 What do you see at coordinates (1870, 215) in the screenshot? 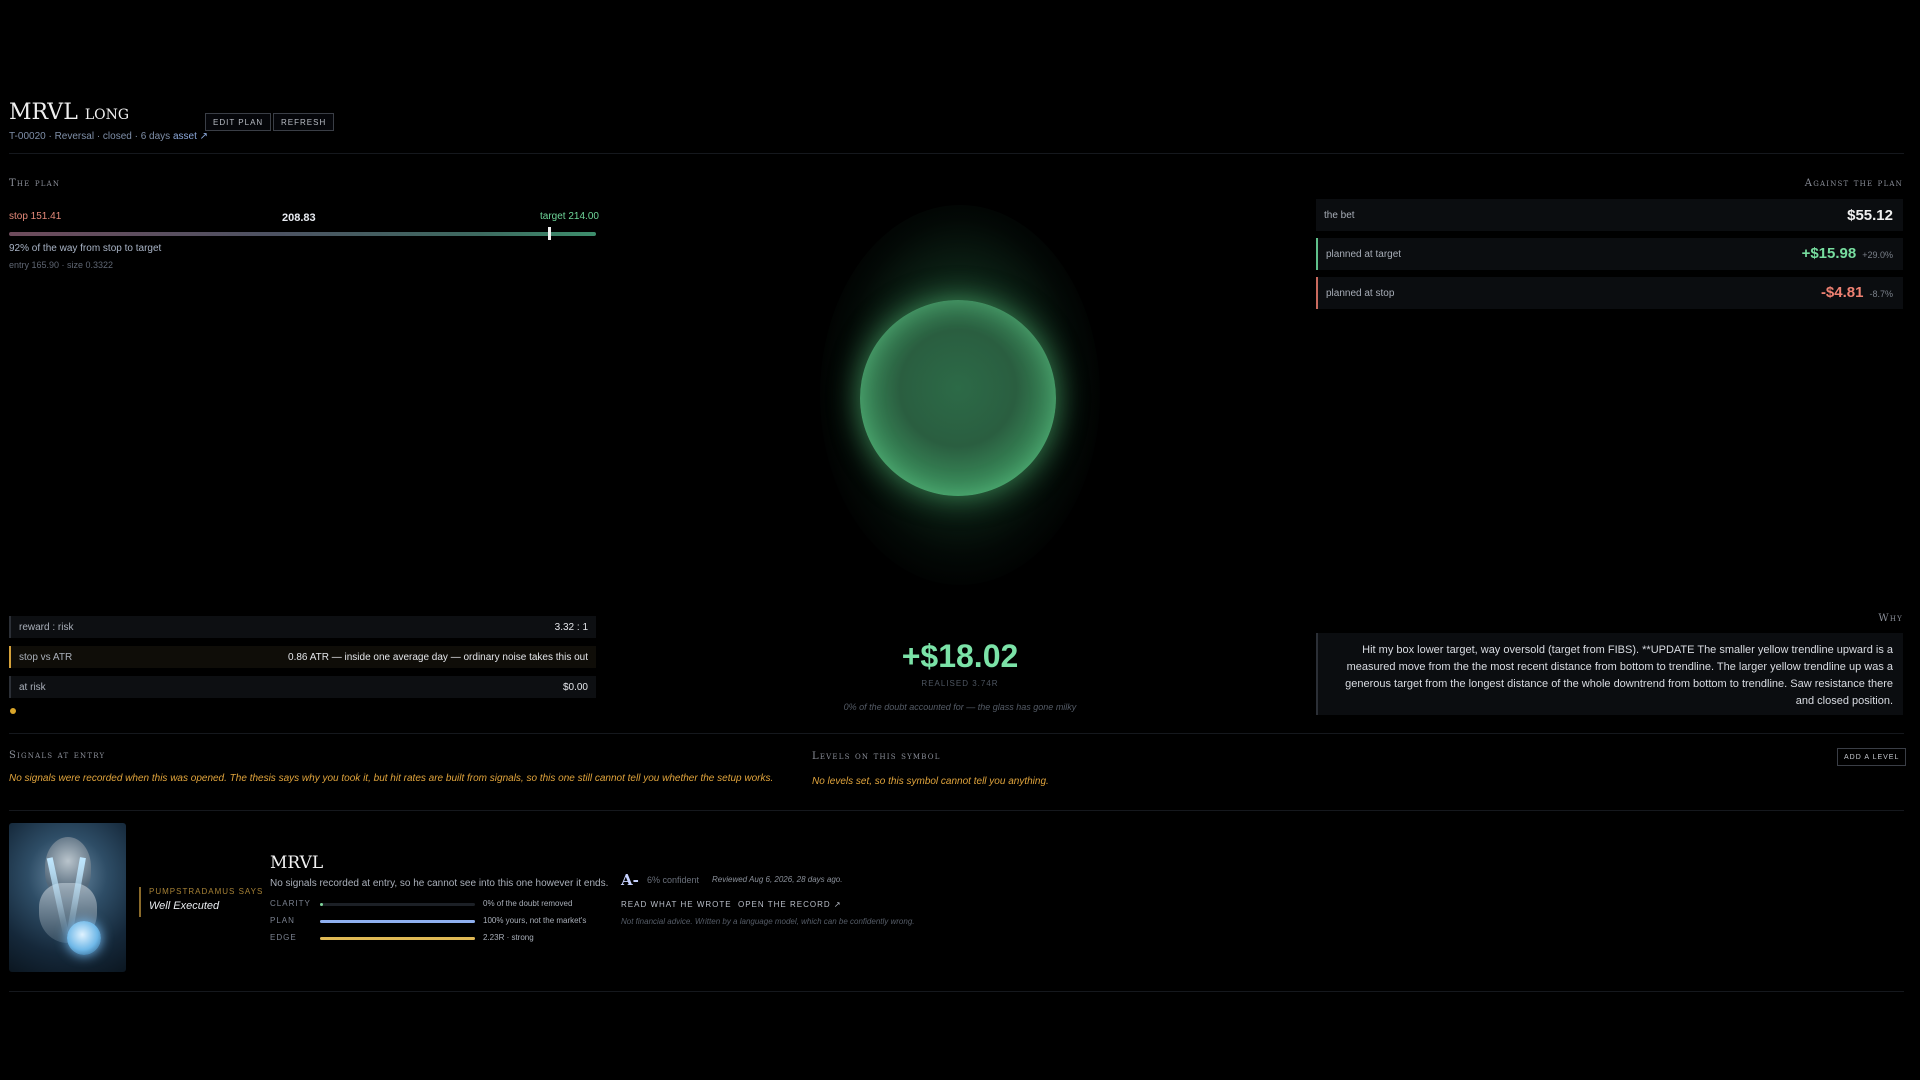
I see `bet-value: $55.12` at bounding box center [1870, 215].